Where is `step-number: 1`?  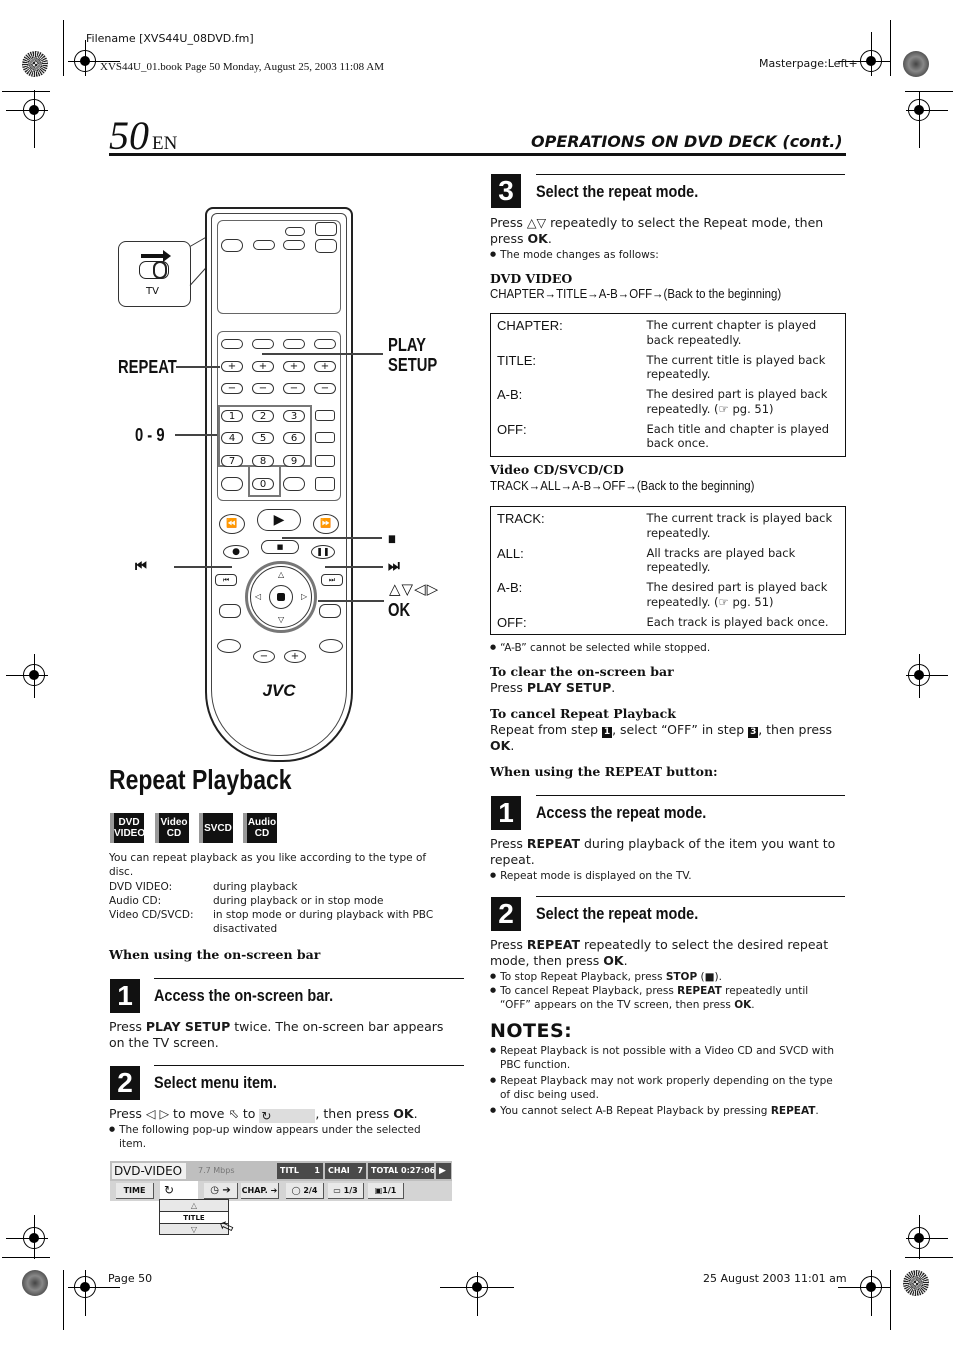
step-number: 1 is located at coordinates (125, 996).